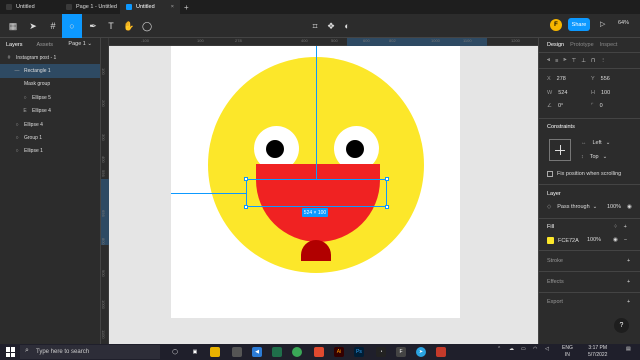  What do you see at coordinates (195, 352) in the screenshot?
I see `files-icon: ▣` at bounding box center [195, 352].